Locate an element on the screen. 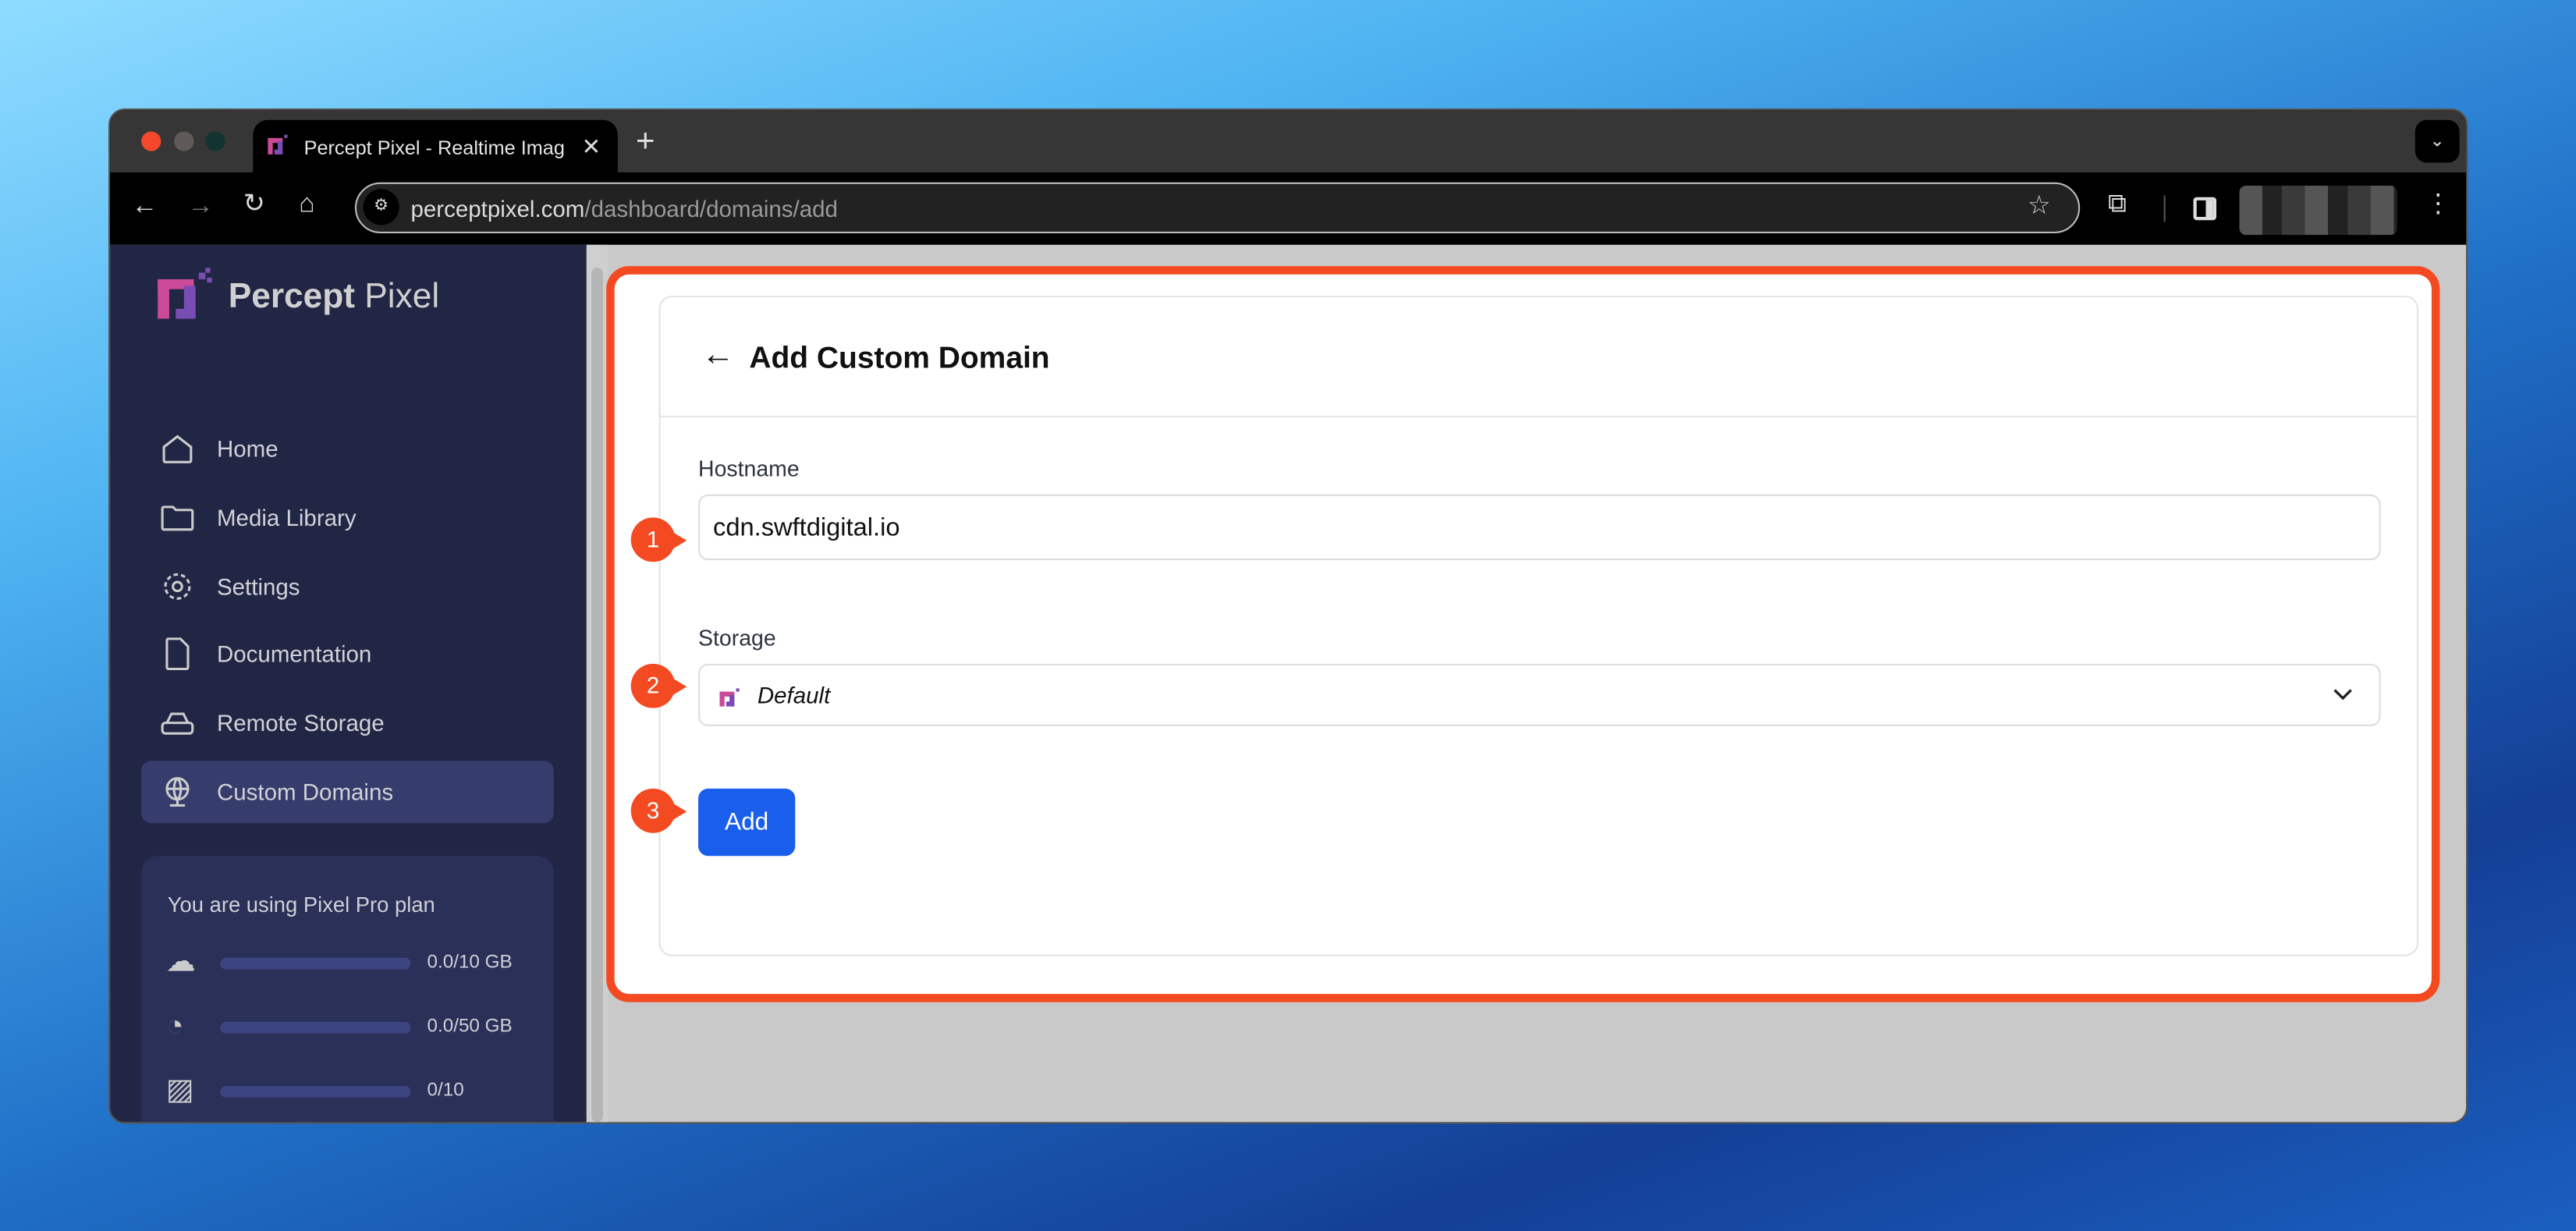 The width and height of the screenshot is (2576, 1231). scrollbar-thumb is located at coordinates (597, 695).